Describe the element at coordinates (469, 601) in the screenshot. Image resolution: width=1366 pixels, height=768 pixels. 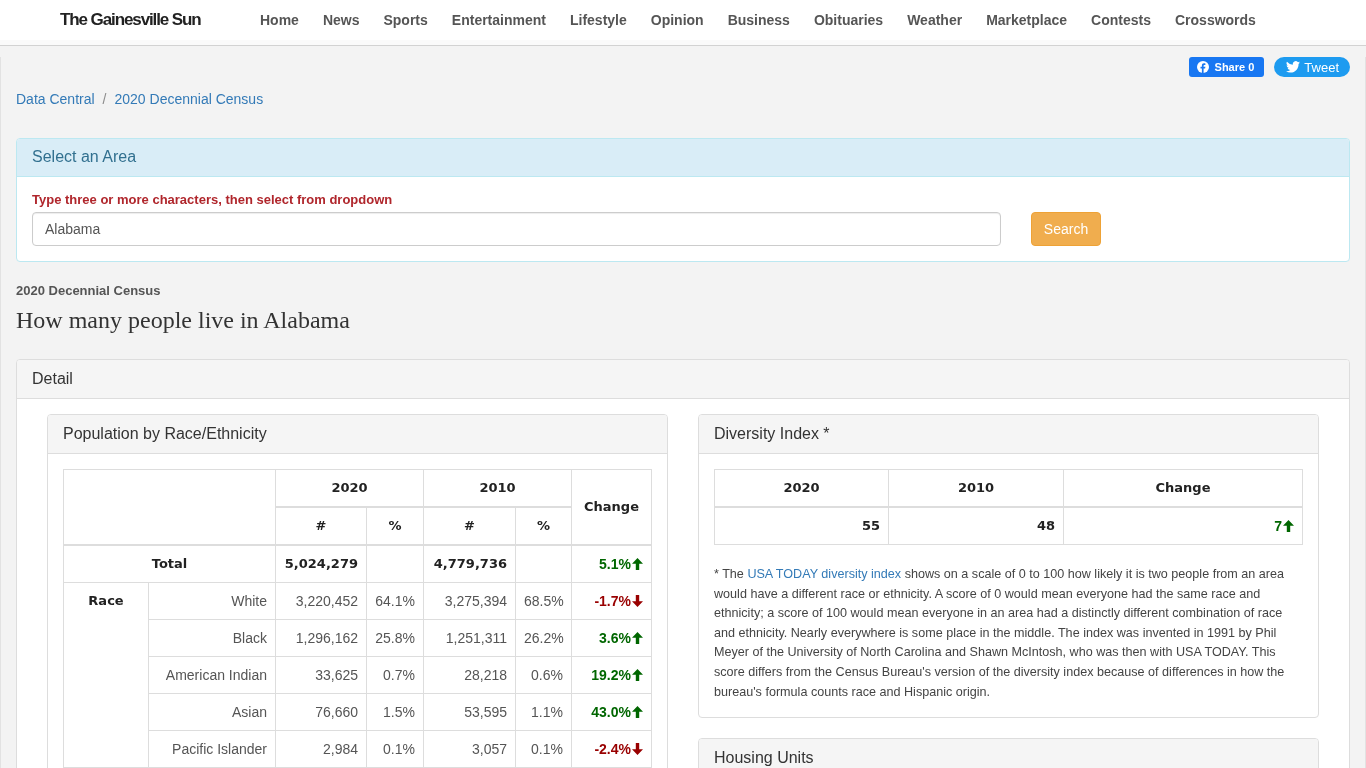
I see `table-cell: 3,275,394` at that location.